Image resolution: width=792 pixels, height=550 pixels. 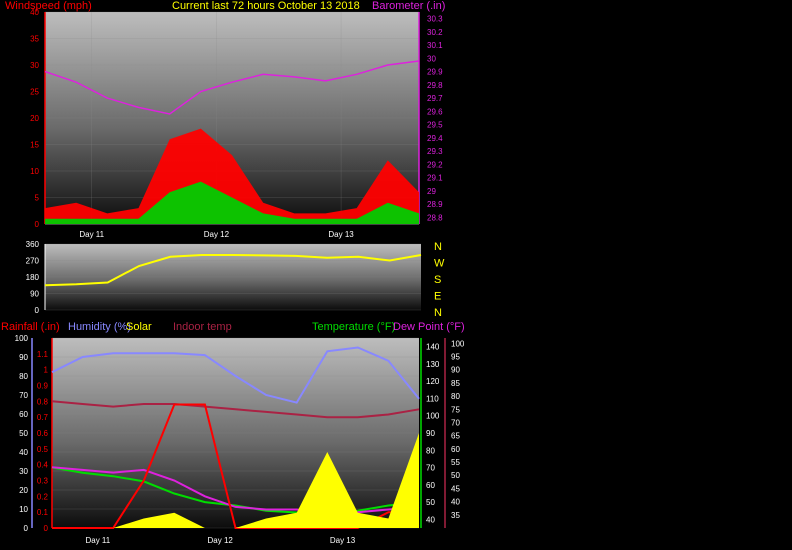 I want to click on compass-label: W, so click(x=439, y=264).